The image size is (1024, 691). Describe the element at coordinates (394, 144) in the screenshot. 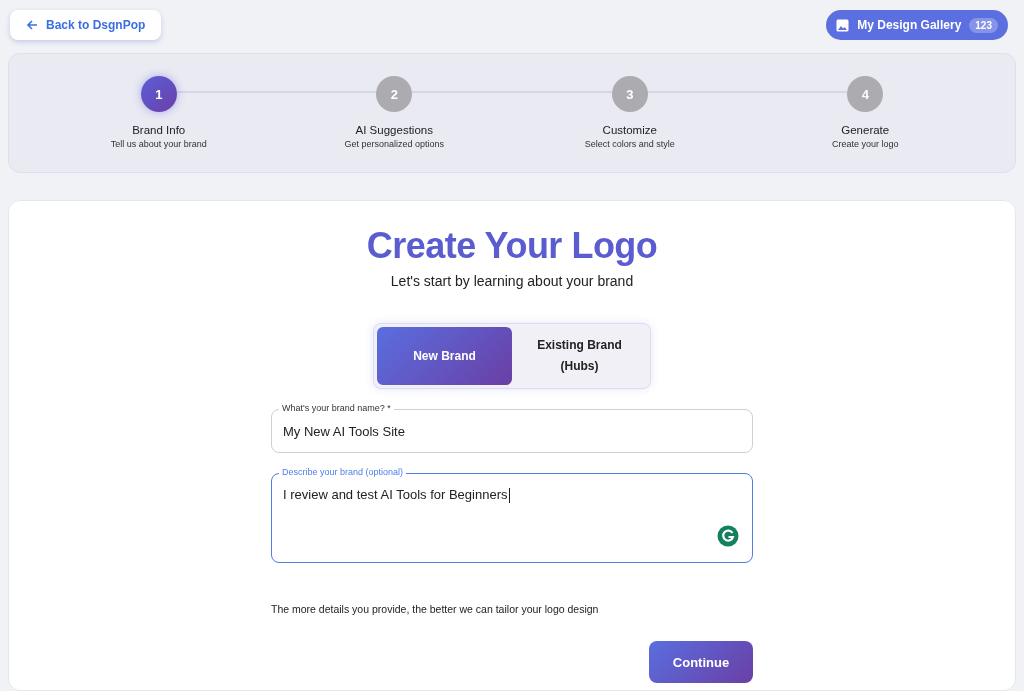

I see `step-description: Get personalized options` at that location.